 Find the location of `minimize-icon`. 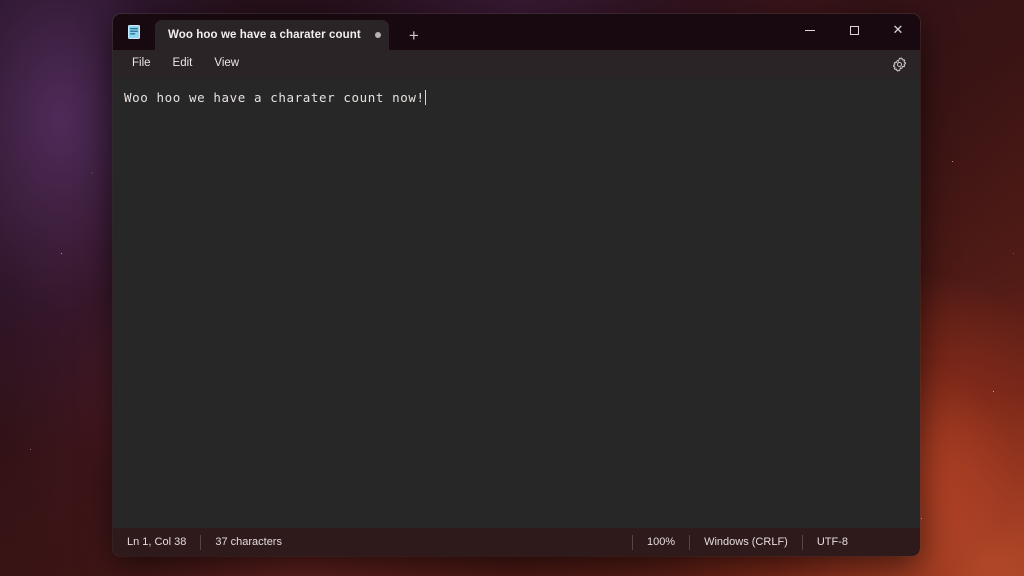

minimize-icon is located at coordinates (810, 30).